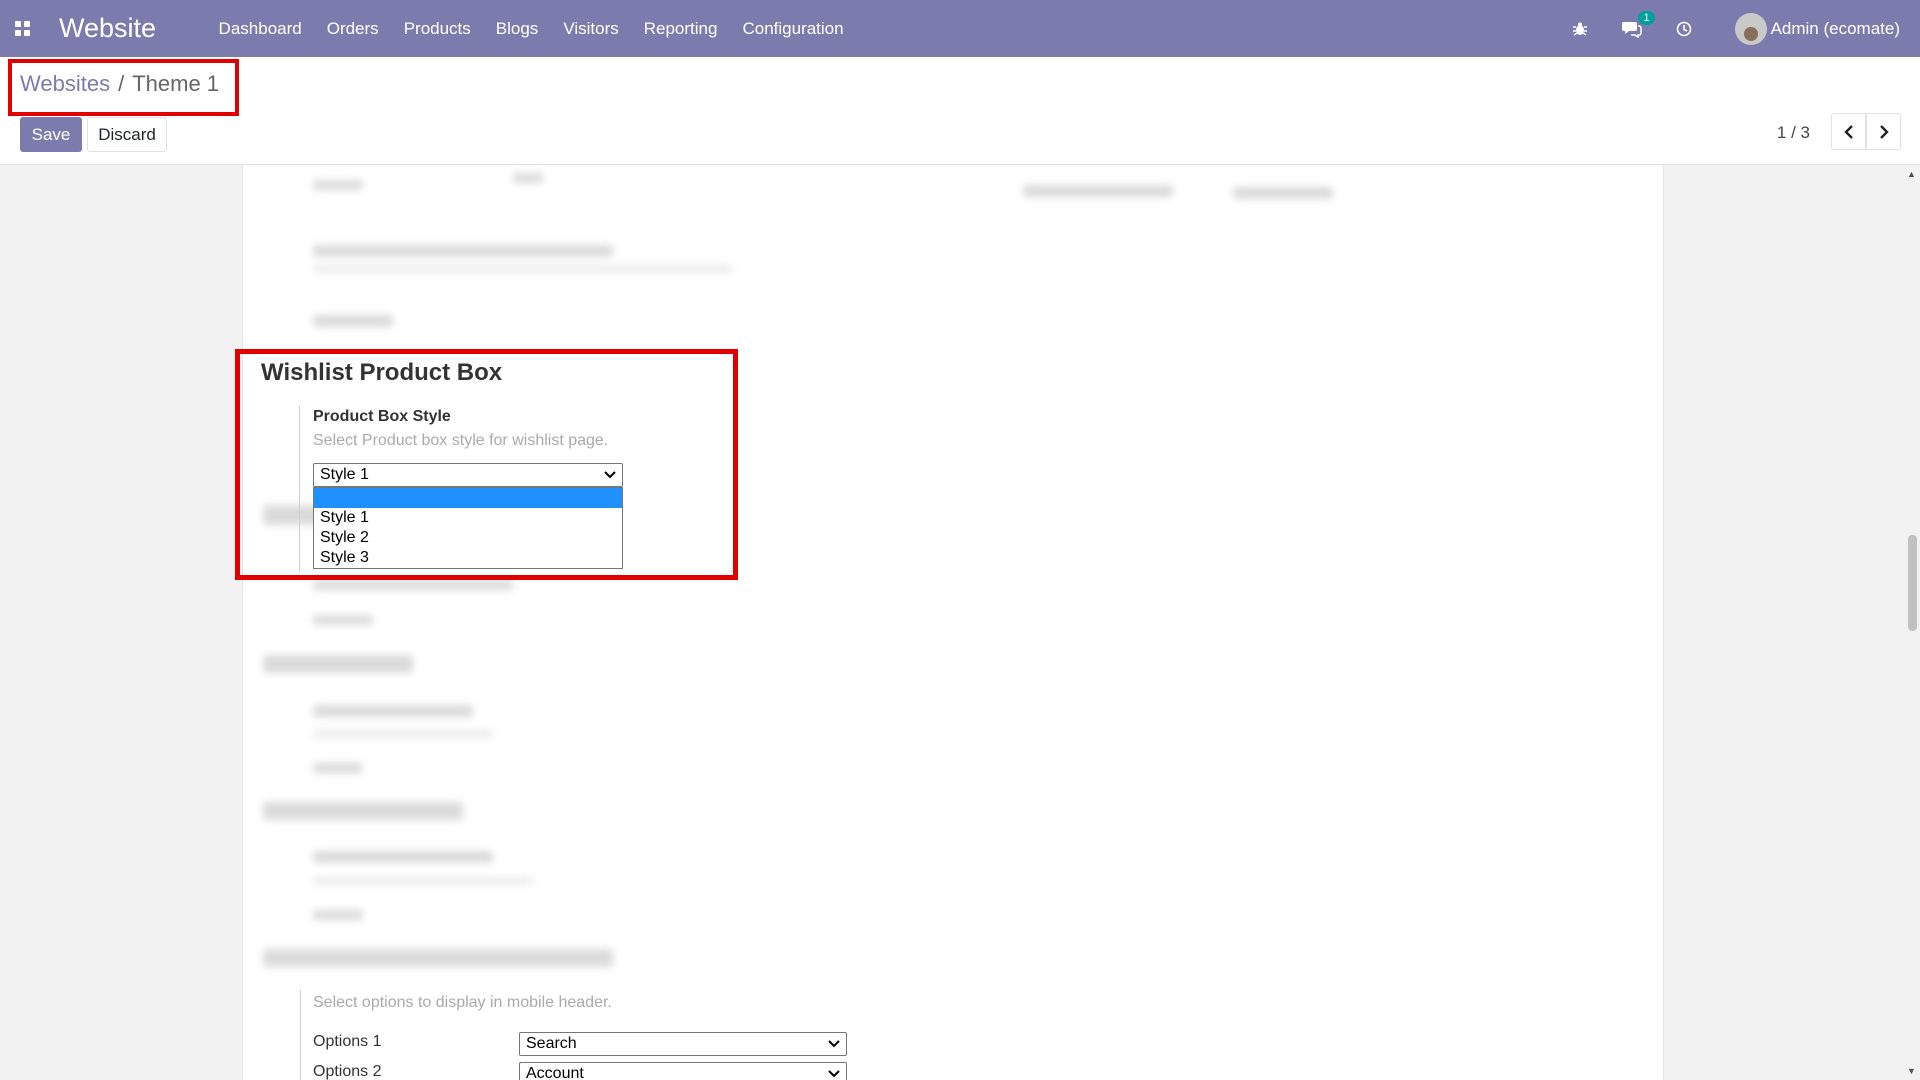 This screenshot has width=1920, height=1080. What do you see at coordinates (468, 558) in the screenshot?
I see `dropdown-option-style-3: Style 3` at bounding box center [468, 558].